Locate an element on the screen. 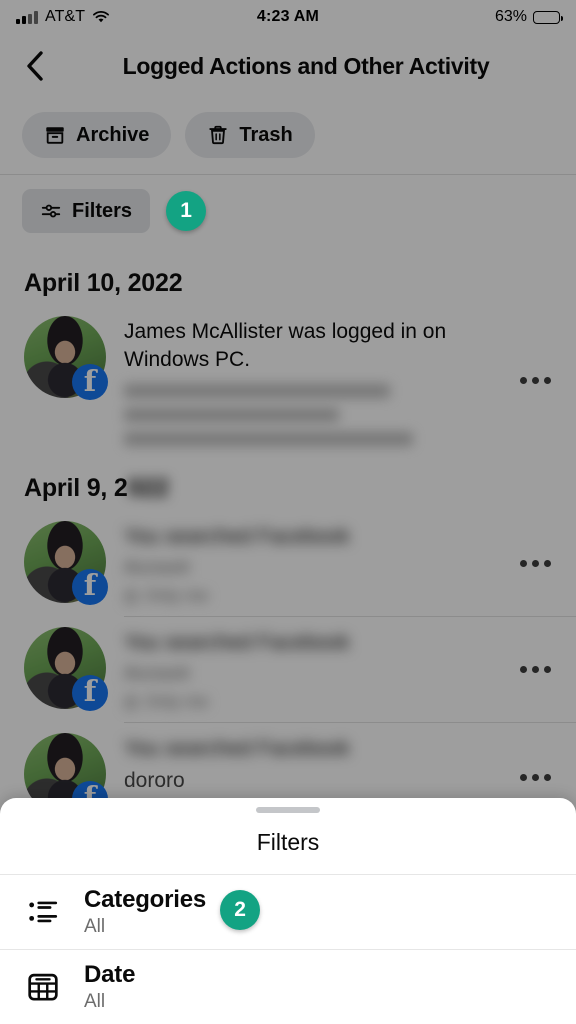  status-bar-clock: 4:23 AM is located at coordinates (288, 16).